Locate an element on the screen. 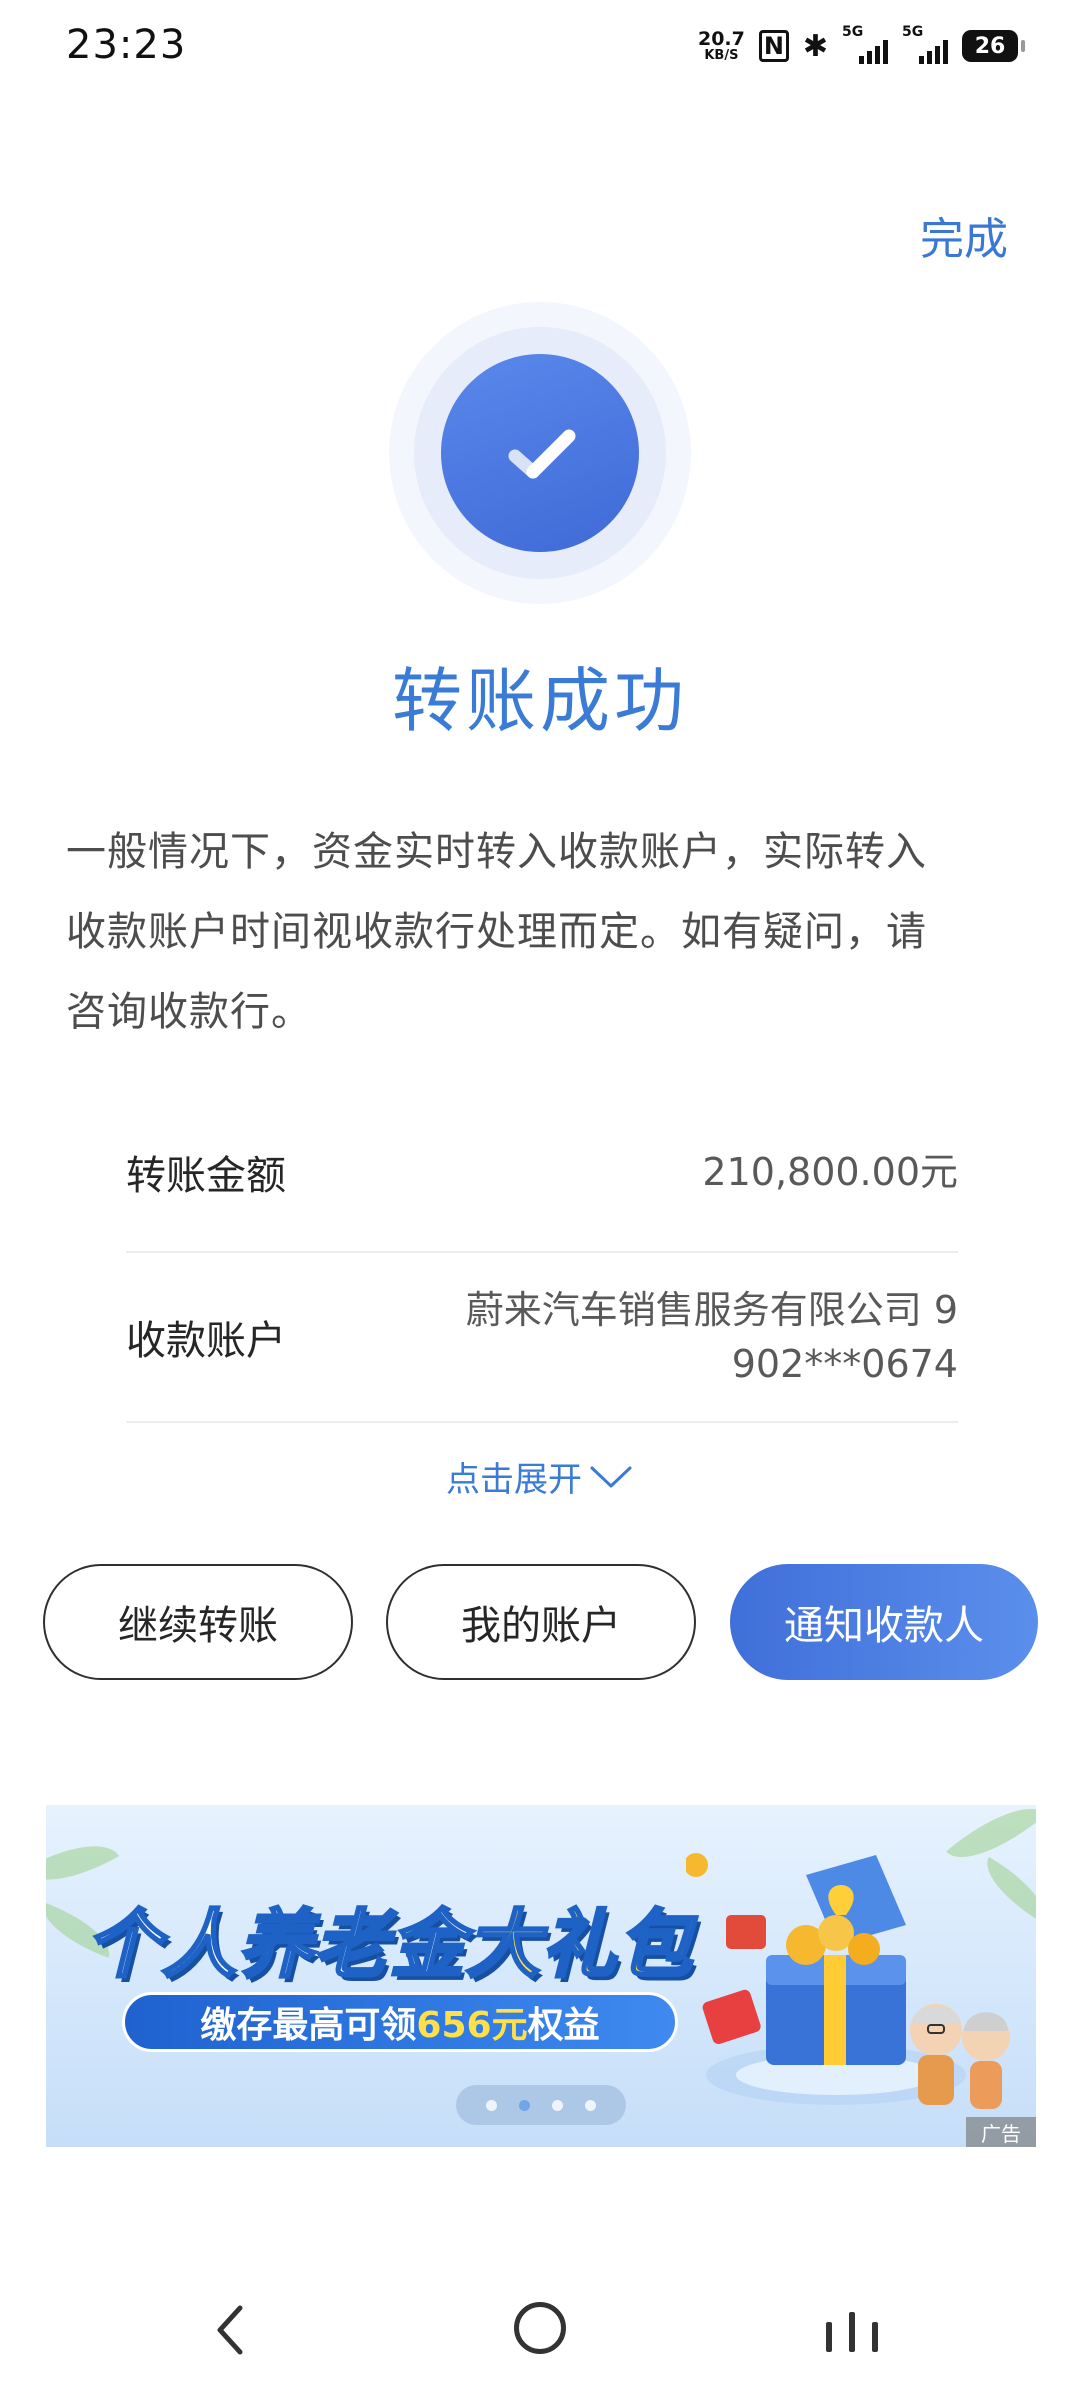  ad-tag: 广告 is located at coordinates (1001, 2132).